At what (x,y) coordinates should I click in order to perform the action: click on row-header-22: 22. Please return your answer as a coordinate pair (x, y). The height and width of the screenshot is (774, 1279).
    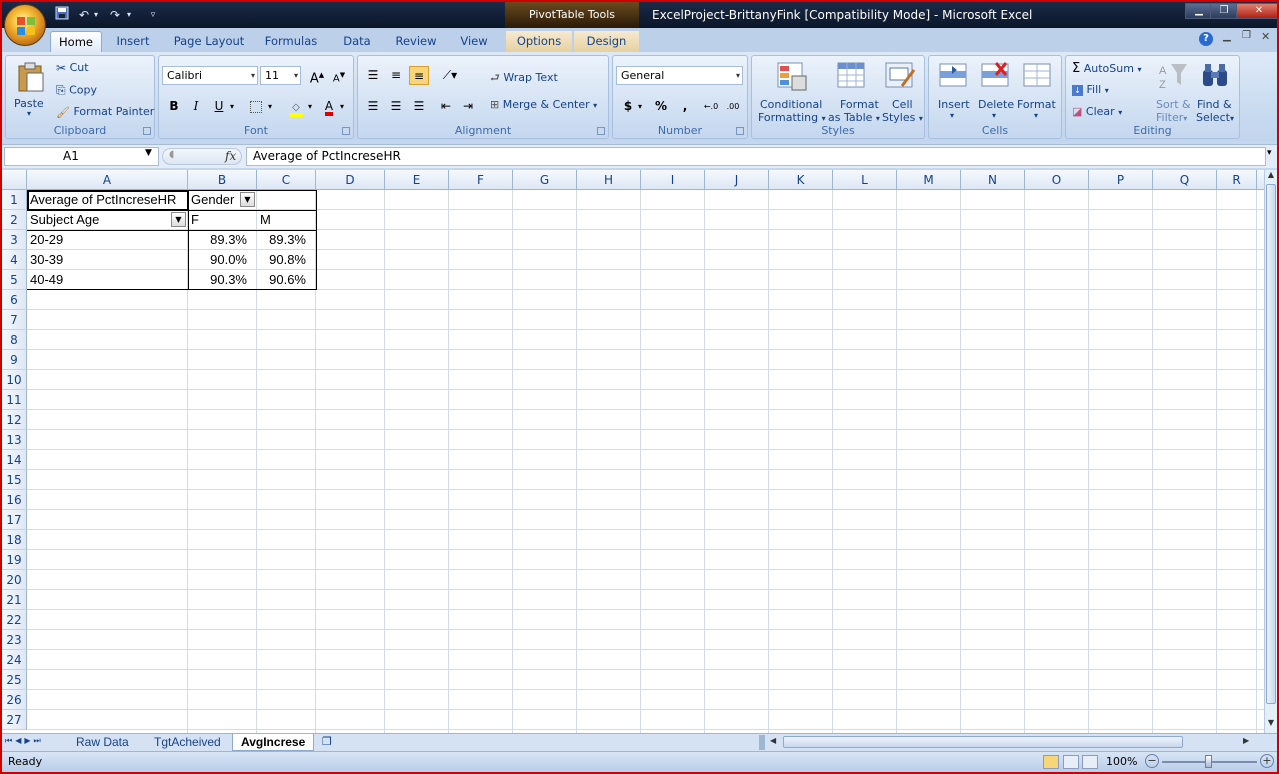
    Looking at the image, I should click on (14, 620).